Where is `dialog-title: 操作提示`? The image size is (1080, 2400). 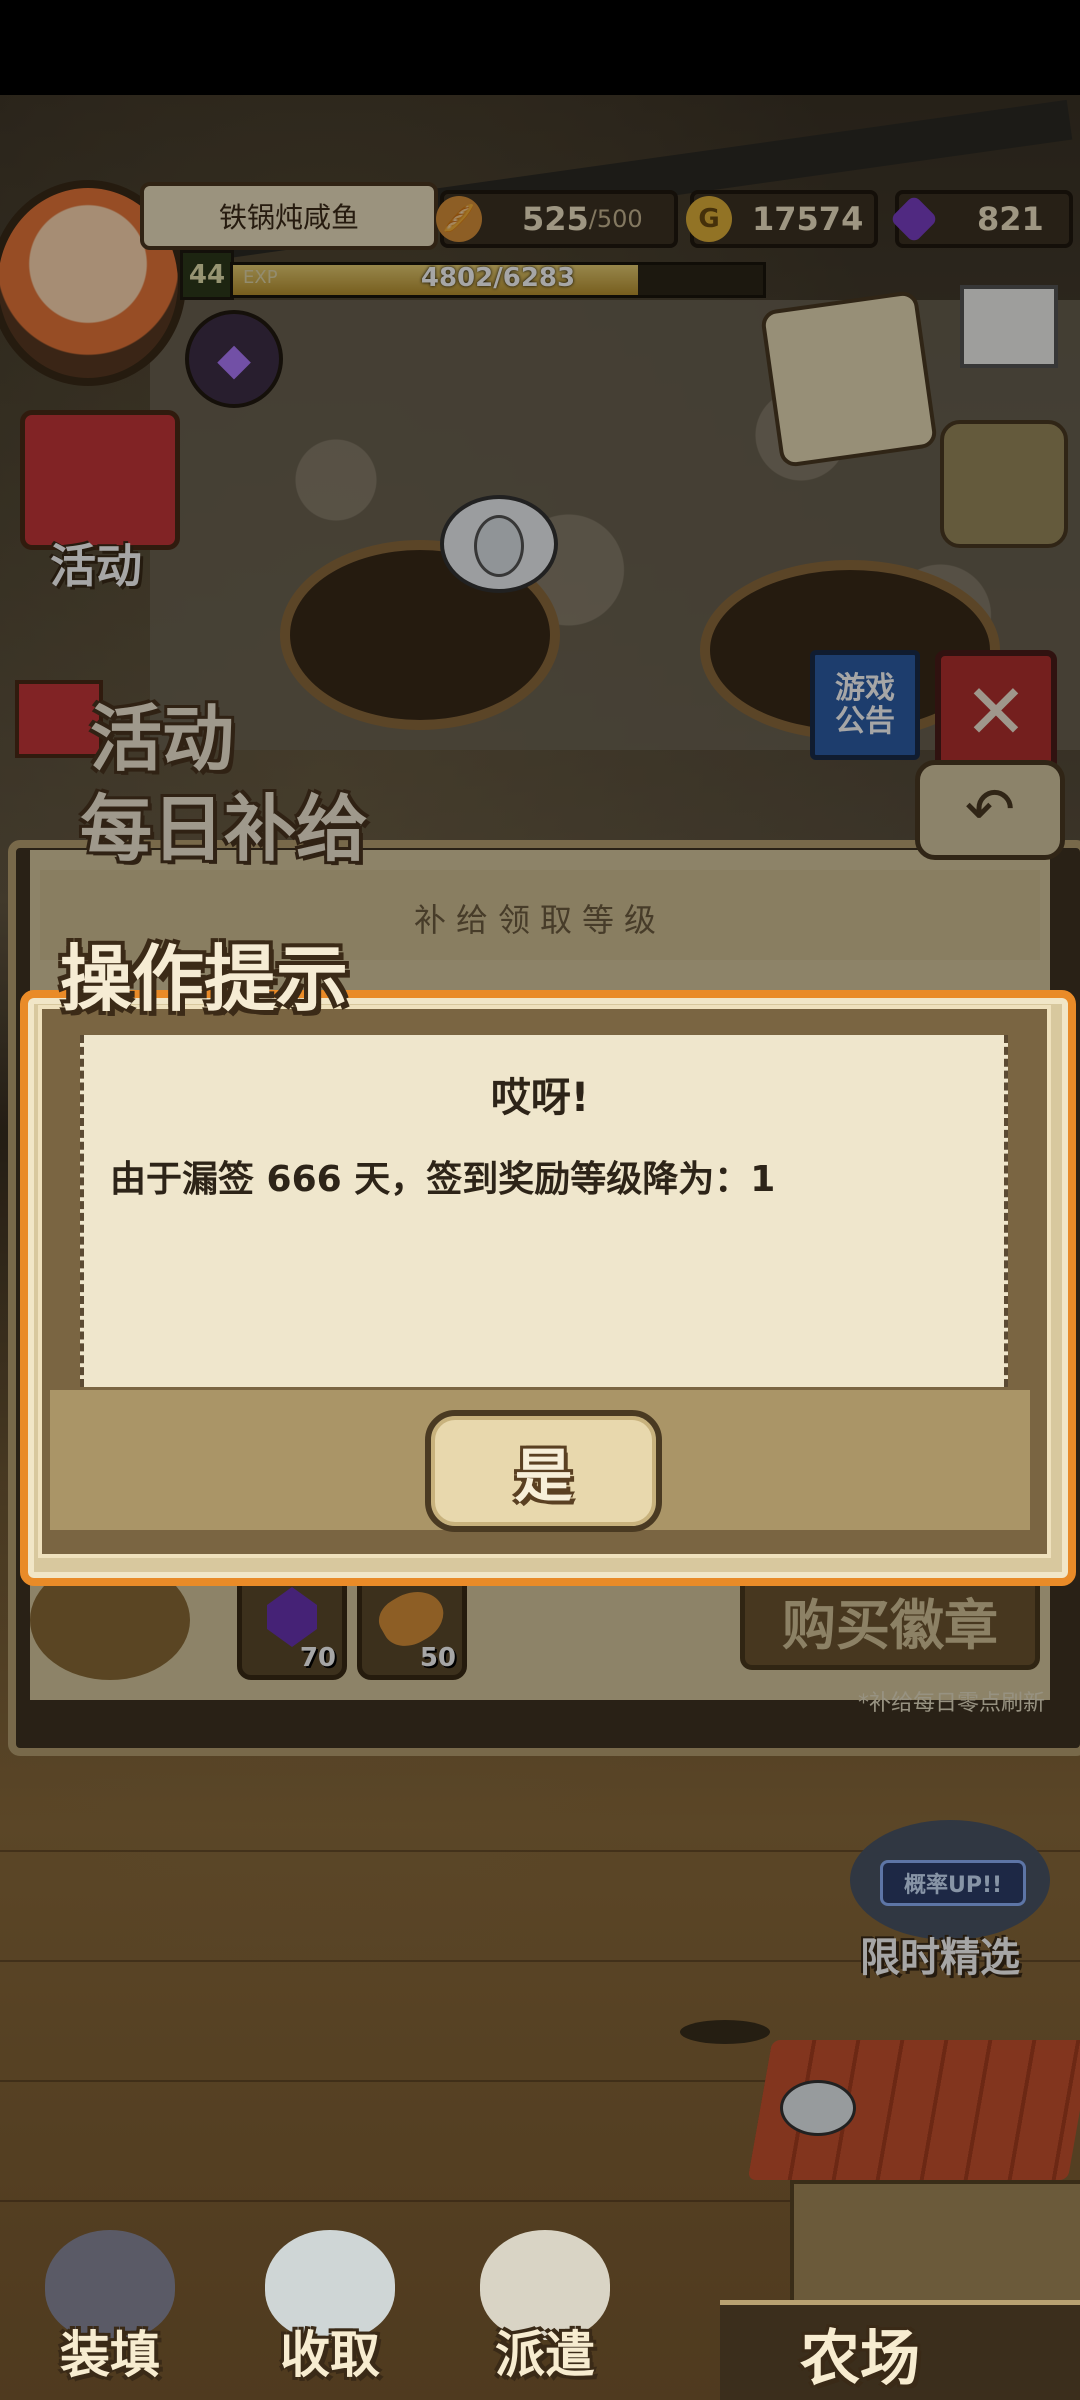 dialog-title: 操作提示 is located at coordinates (204, 979).